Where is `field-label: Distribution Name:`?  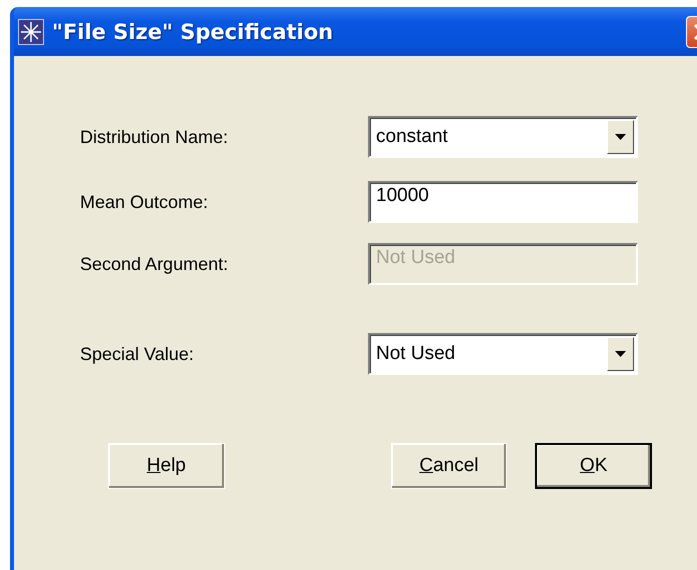
field-label: Distribution Name: is located at coordinates (155, 137).